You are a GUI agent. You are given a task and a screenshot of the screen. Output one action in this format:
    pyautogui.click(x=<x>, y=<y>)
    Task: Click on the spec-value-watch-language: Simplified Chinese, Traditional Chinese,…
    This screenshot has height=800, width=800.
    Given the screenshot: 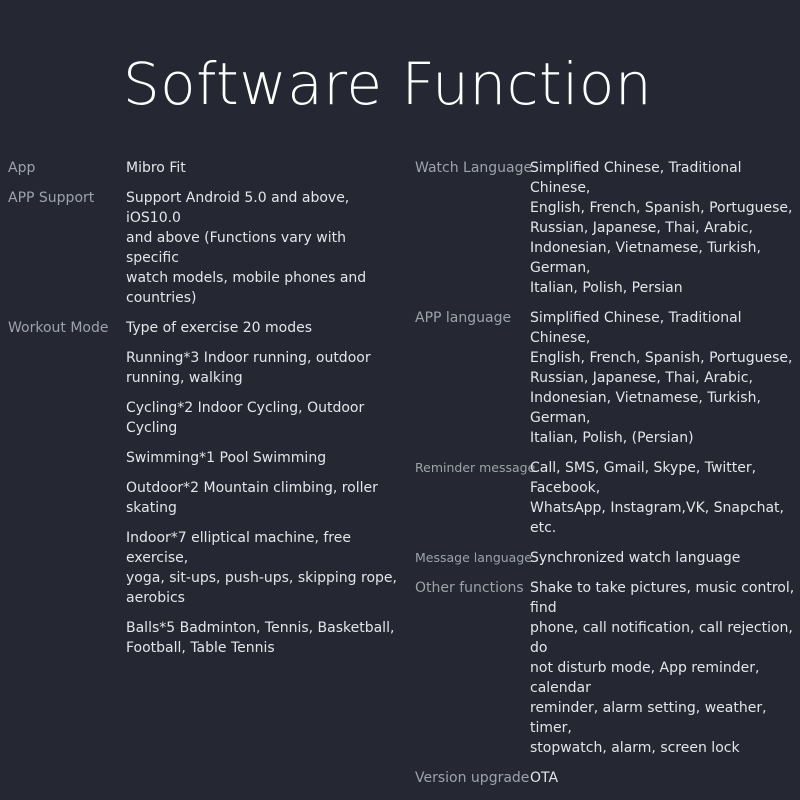 What is the action you would take?
    pyautogui.click(x=665, y=228)
    